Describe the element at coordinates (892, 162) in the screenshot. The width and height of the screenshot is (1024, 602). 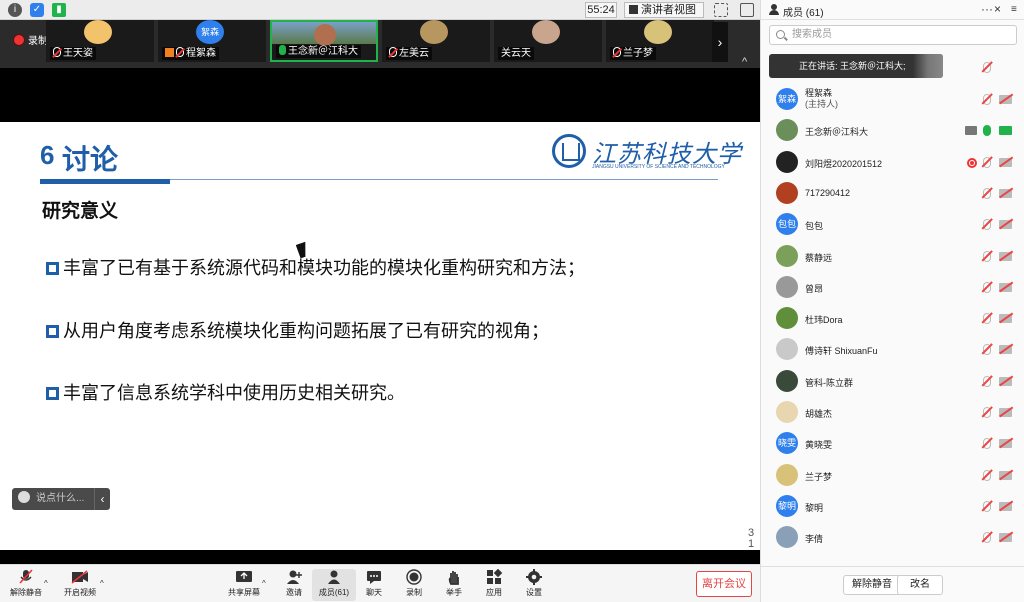
I see `member-row: 刘阳煜2020201512` at that location.